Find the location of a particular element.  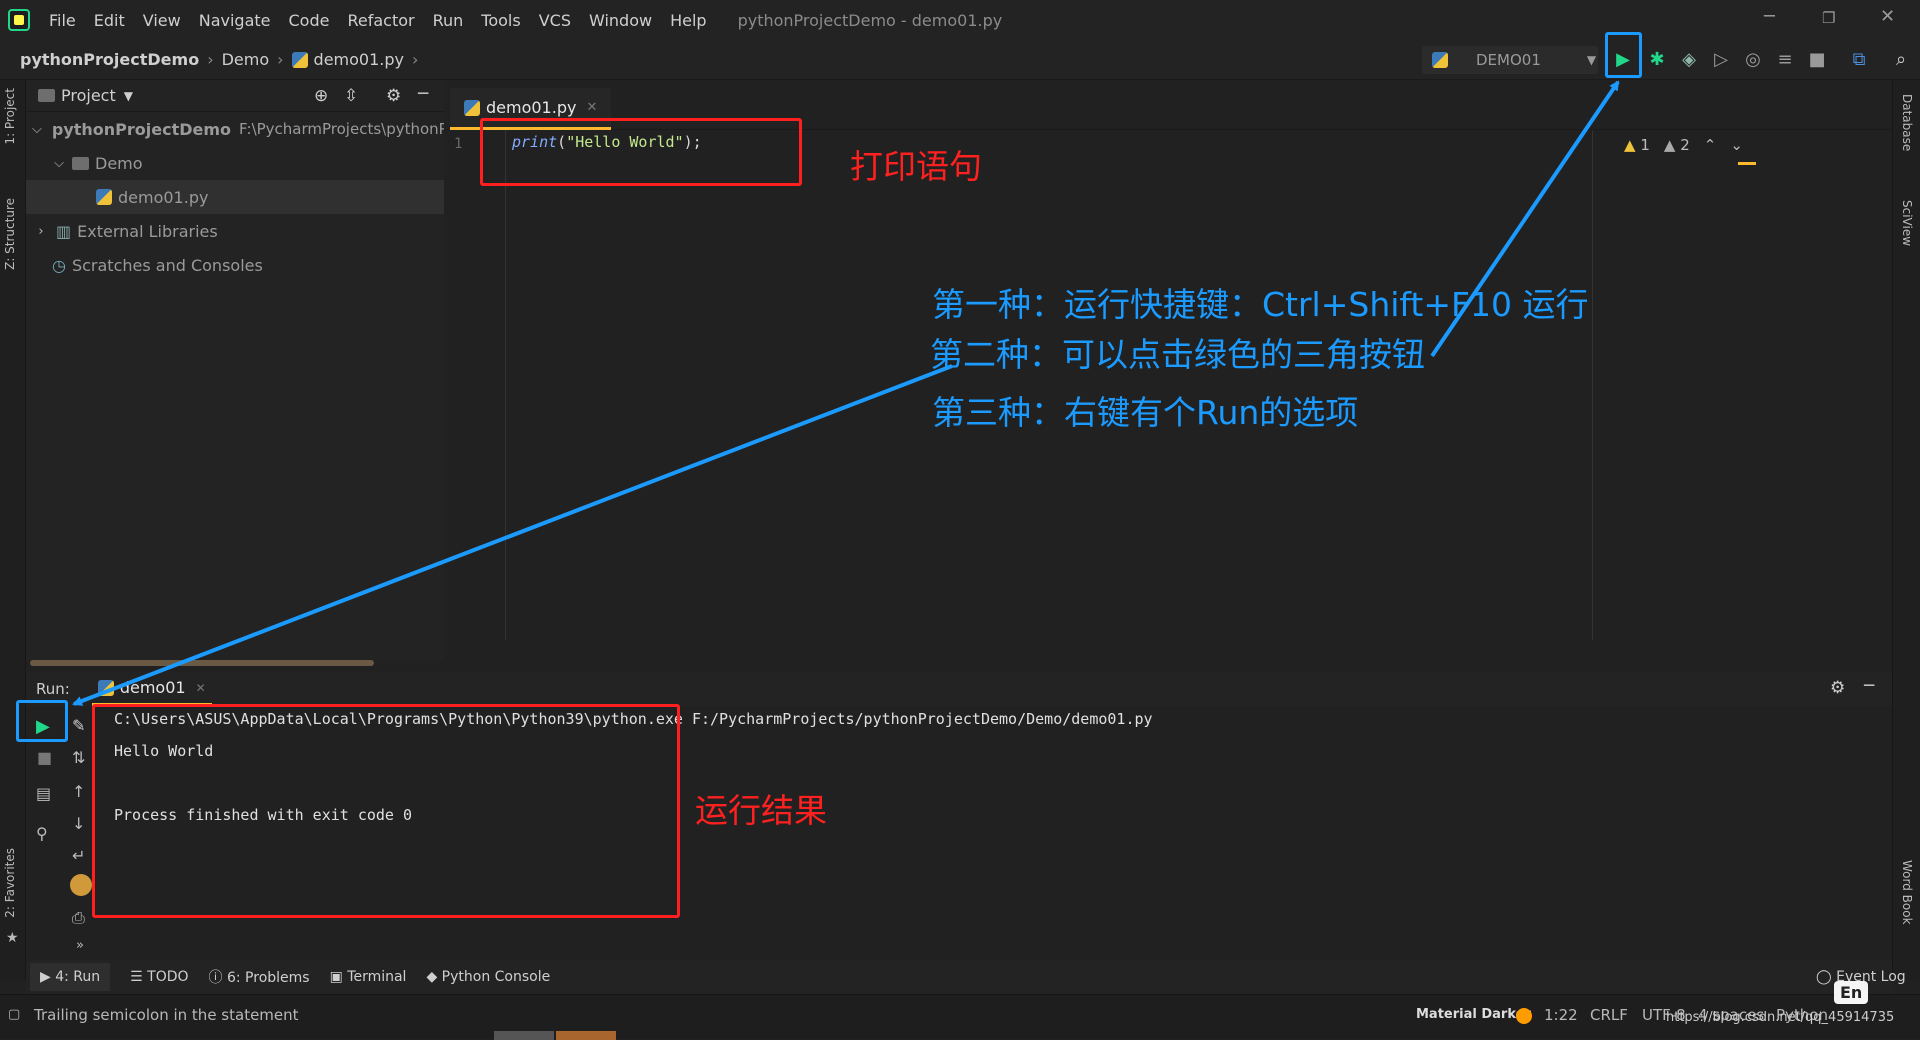

tab-python-console-label: Python Console is located at coordinates (496, 977).